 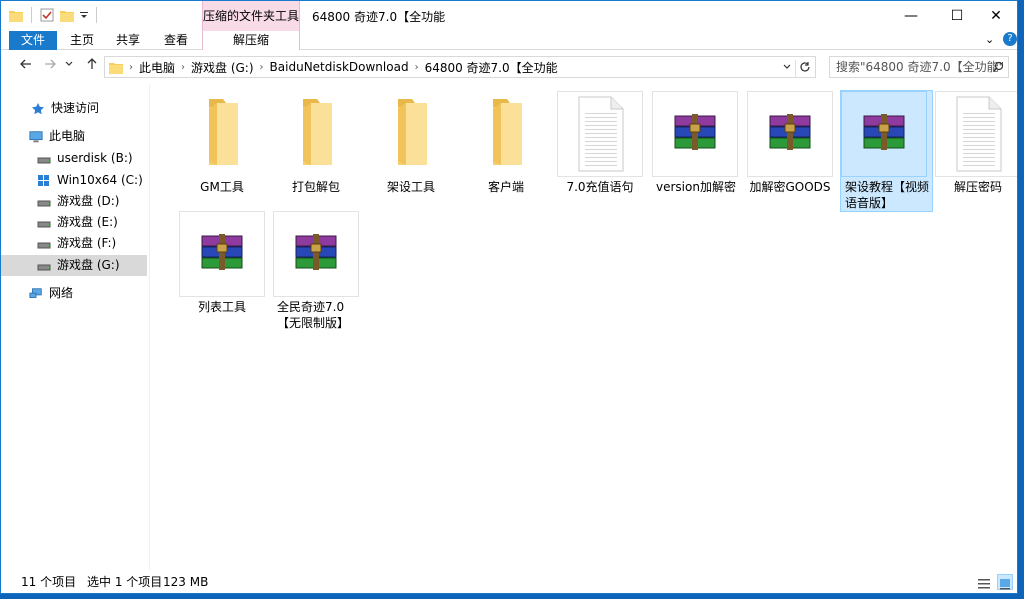 I want to click on file-item: version加解密, so click(x=695, y=143).